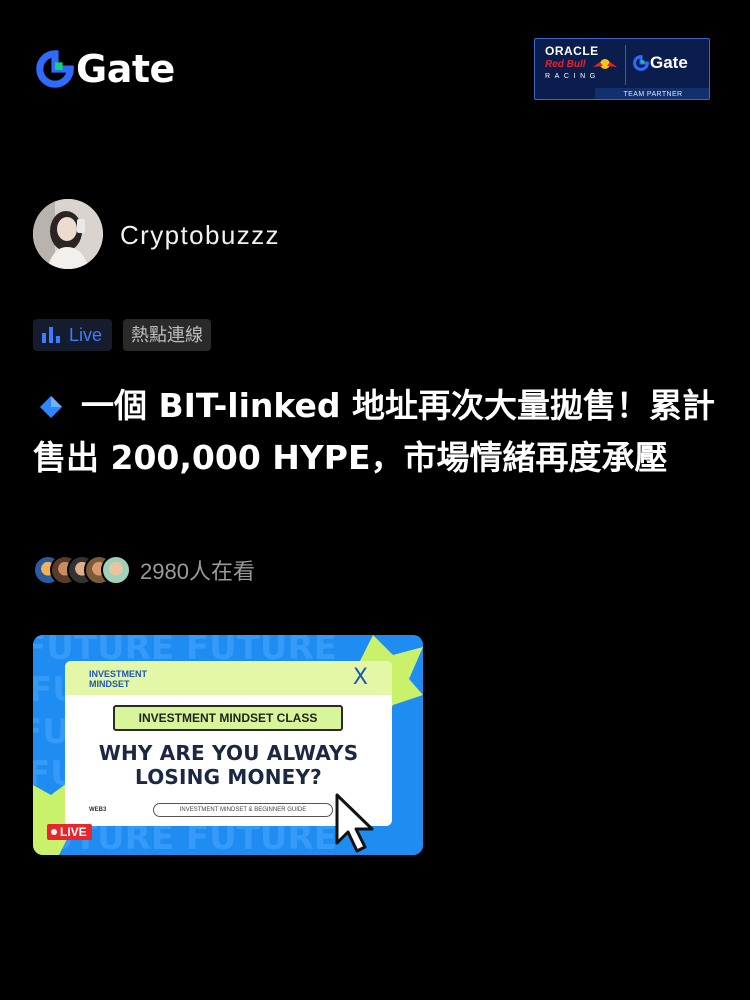 Image resolution: width=750 pixels, height=1000 pixels. Describe the element at coordinates (565, 64) in the screenshot. I see `redbull-wordmark: Red Bull` at that location.